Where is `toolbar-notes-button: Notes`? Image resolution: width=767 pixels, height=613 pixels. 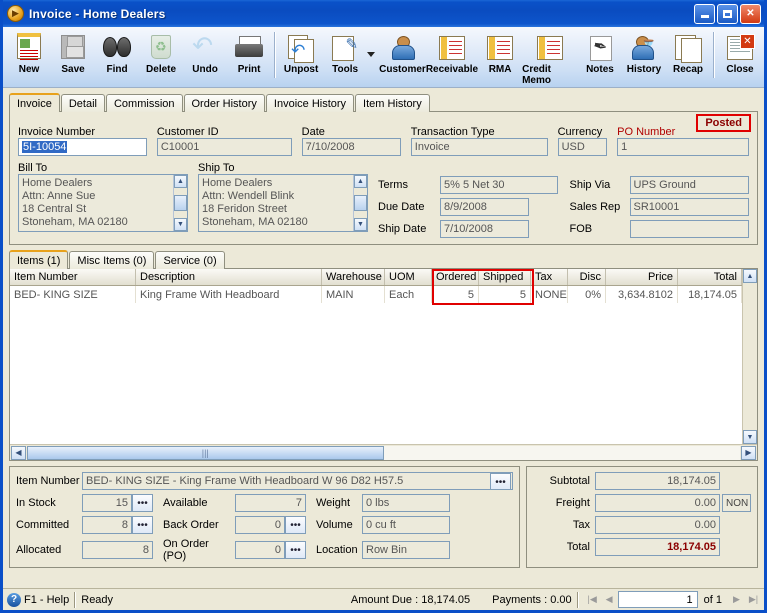 toolbar-notes-button: Notes is located at coordinates (600, 57).